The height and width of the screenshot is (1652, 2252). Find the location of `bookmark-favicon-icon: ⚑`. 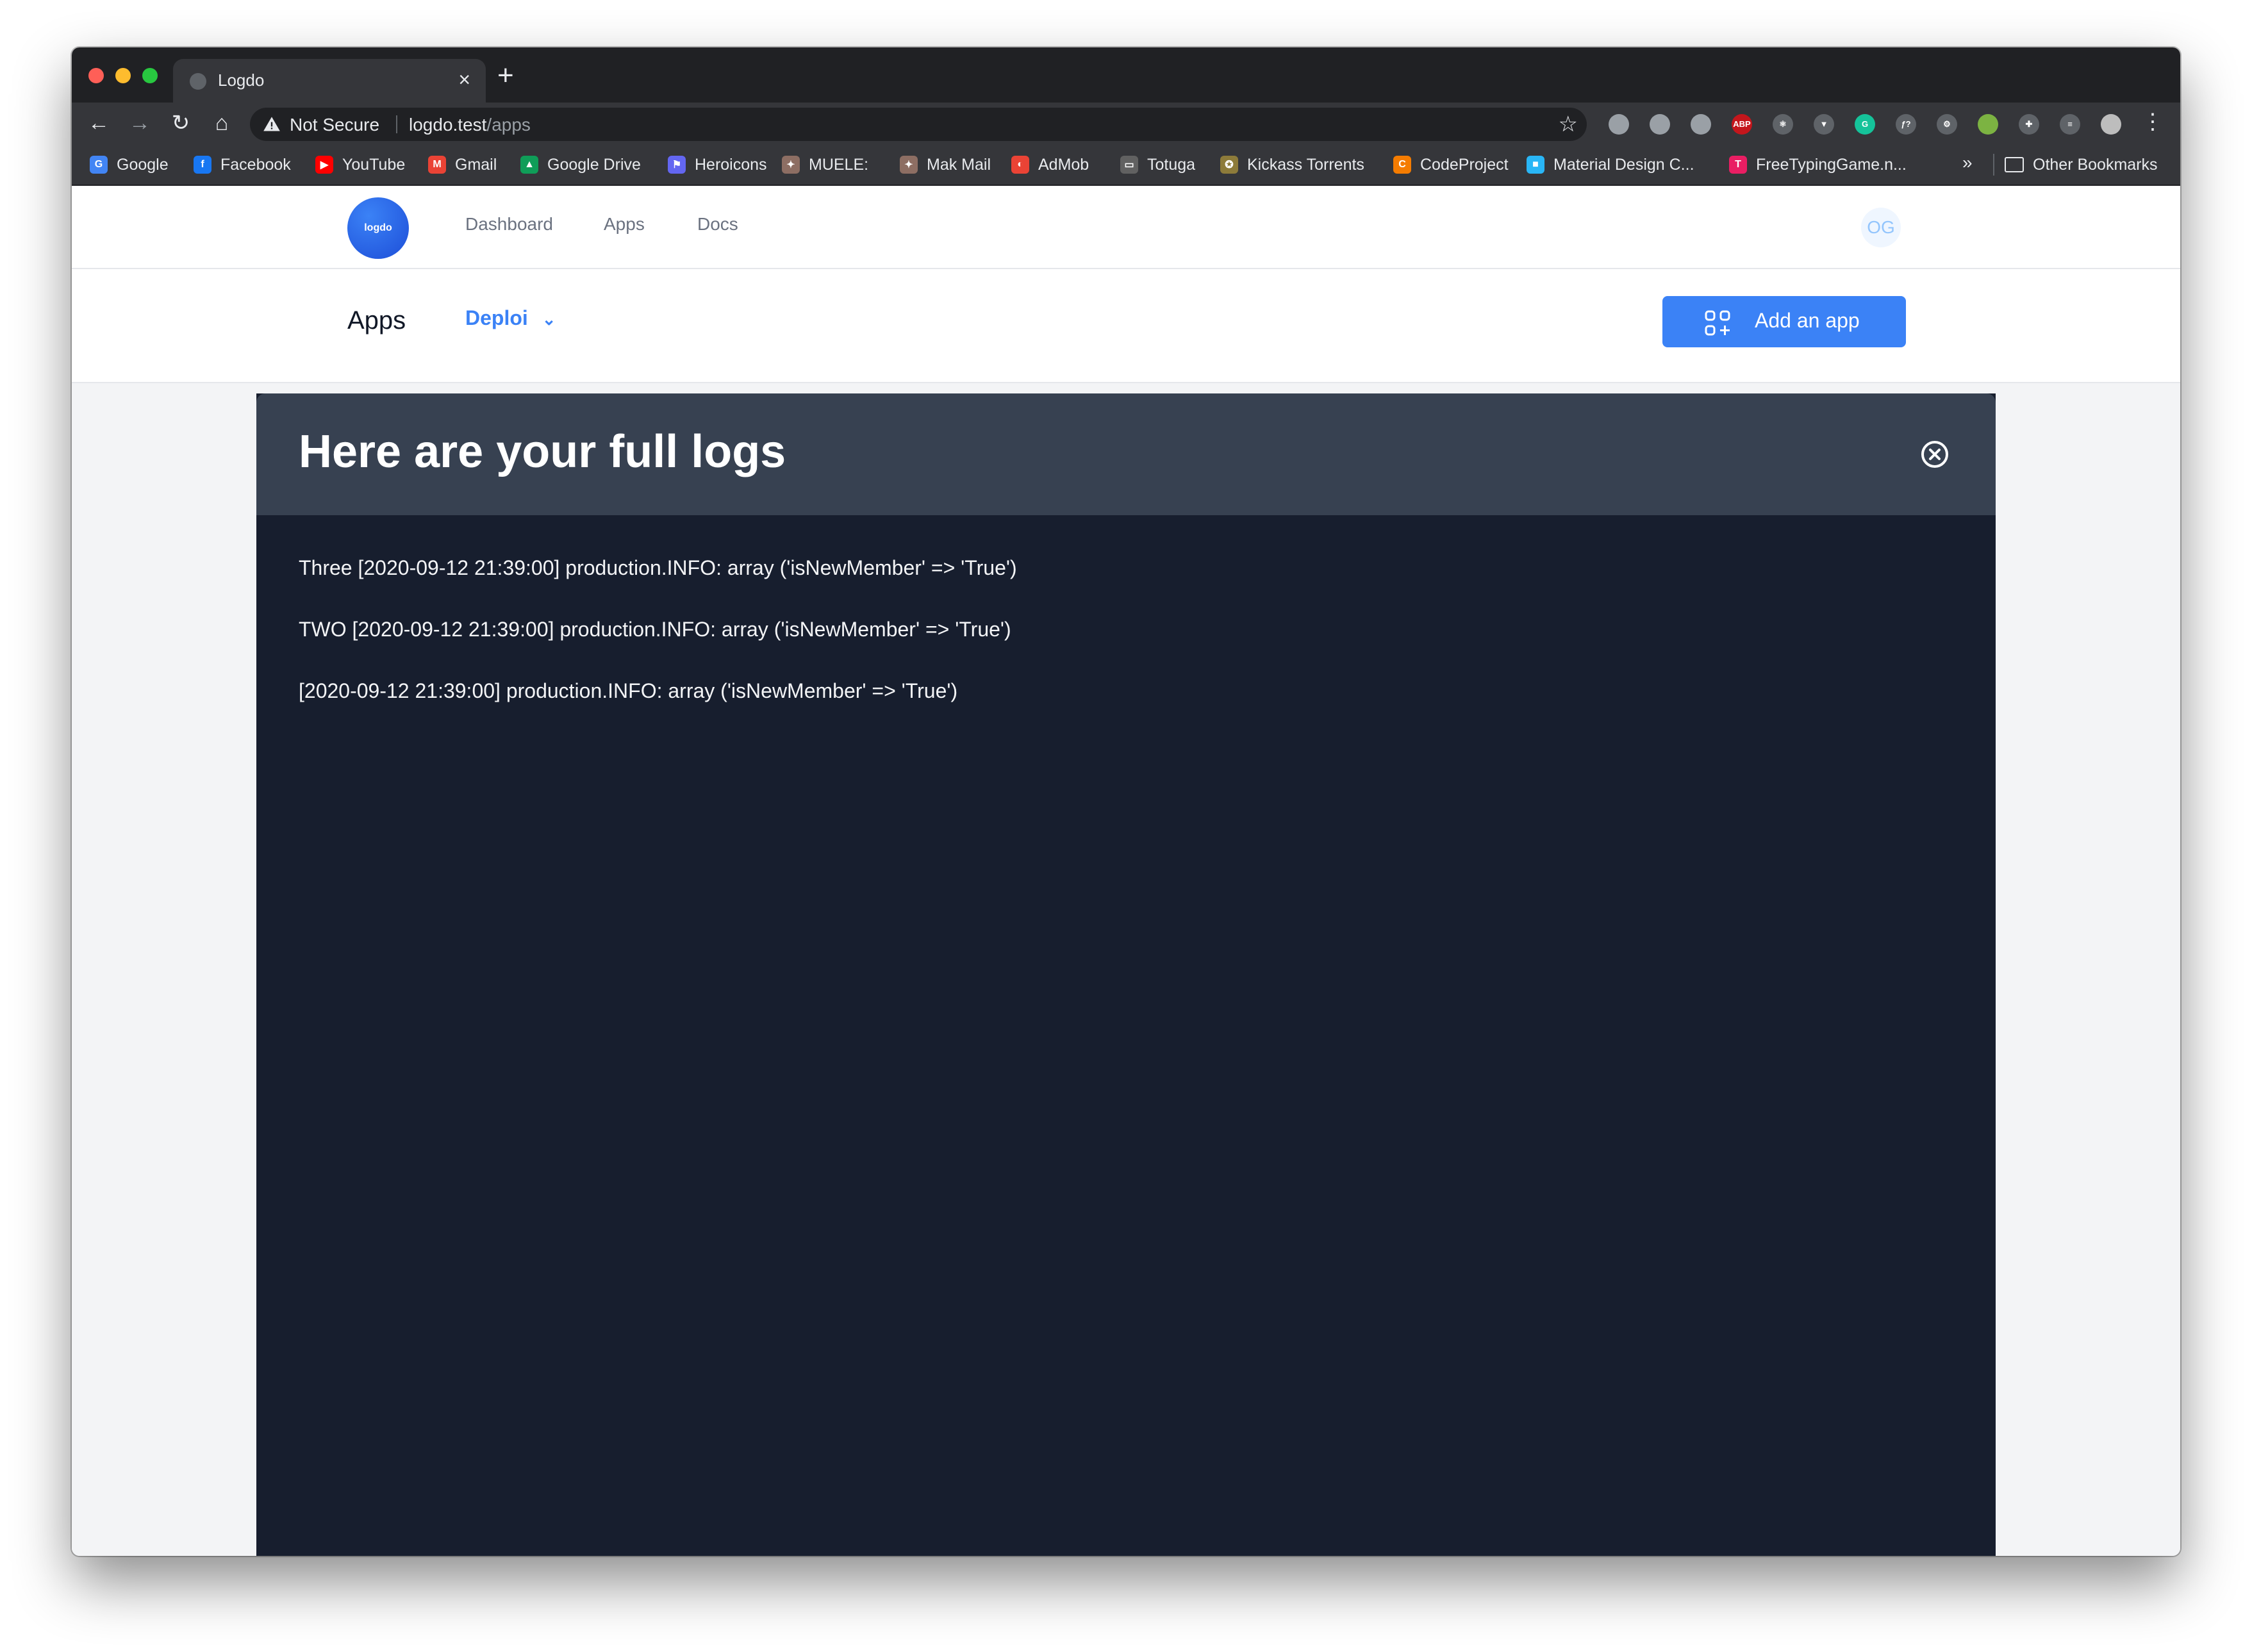

bookmark-favicon-icon: ⚑ is located at coordinates (677, 165).